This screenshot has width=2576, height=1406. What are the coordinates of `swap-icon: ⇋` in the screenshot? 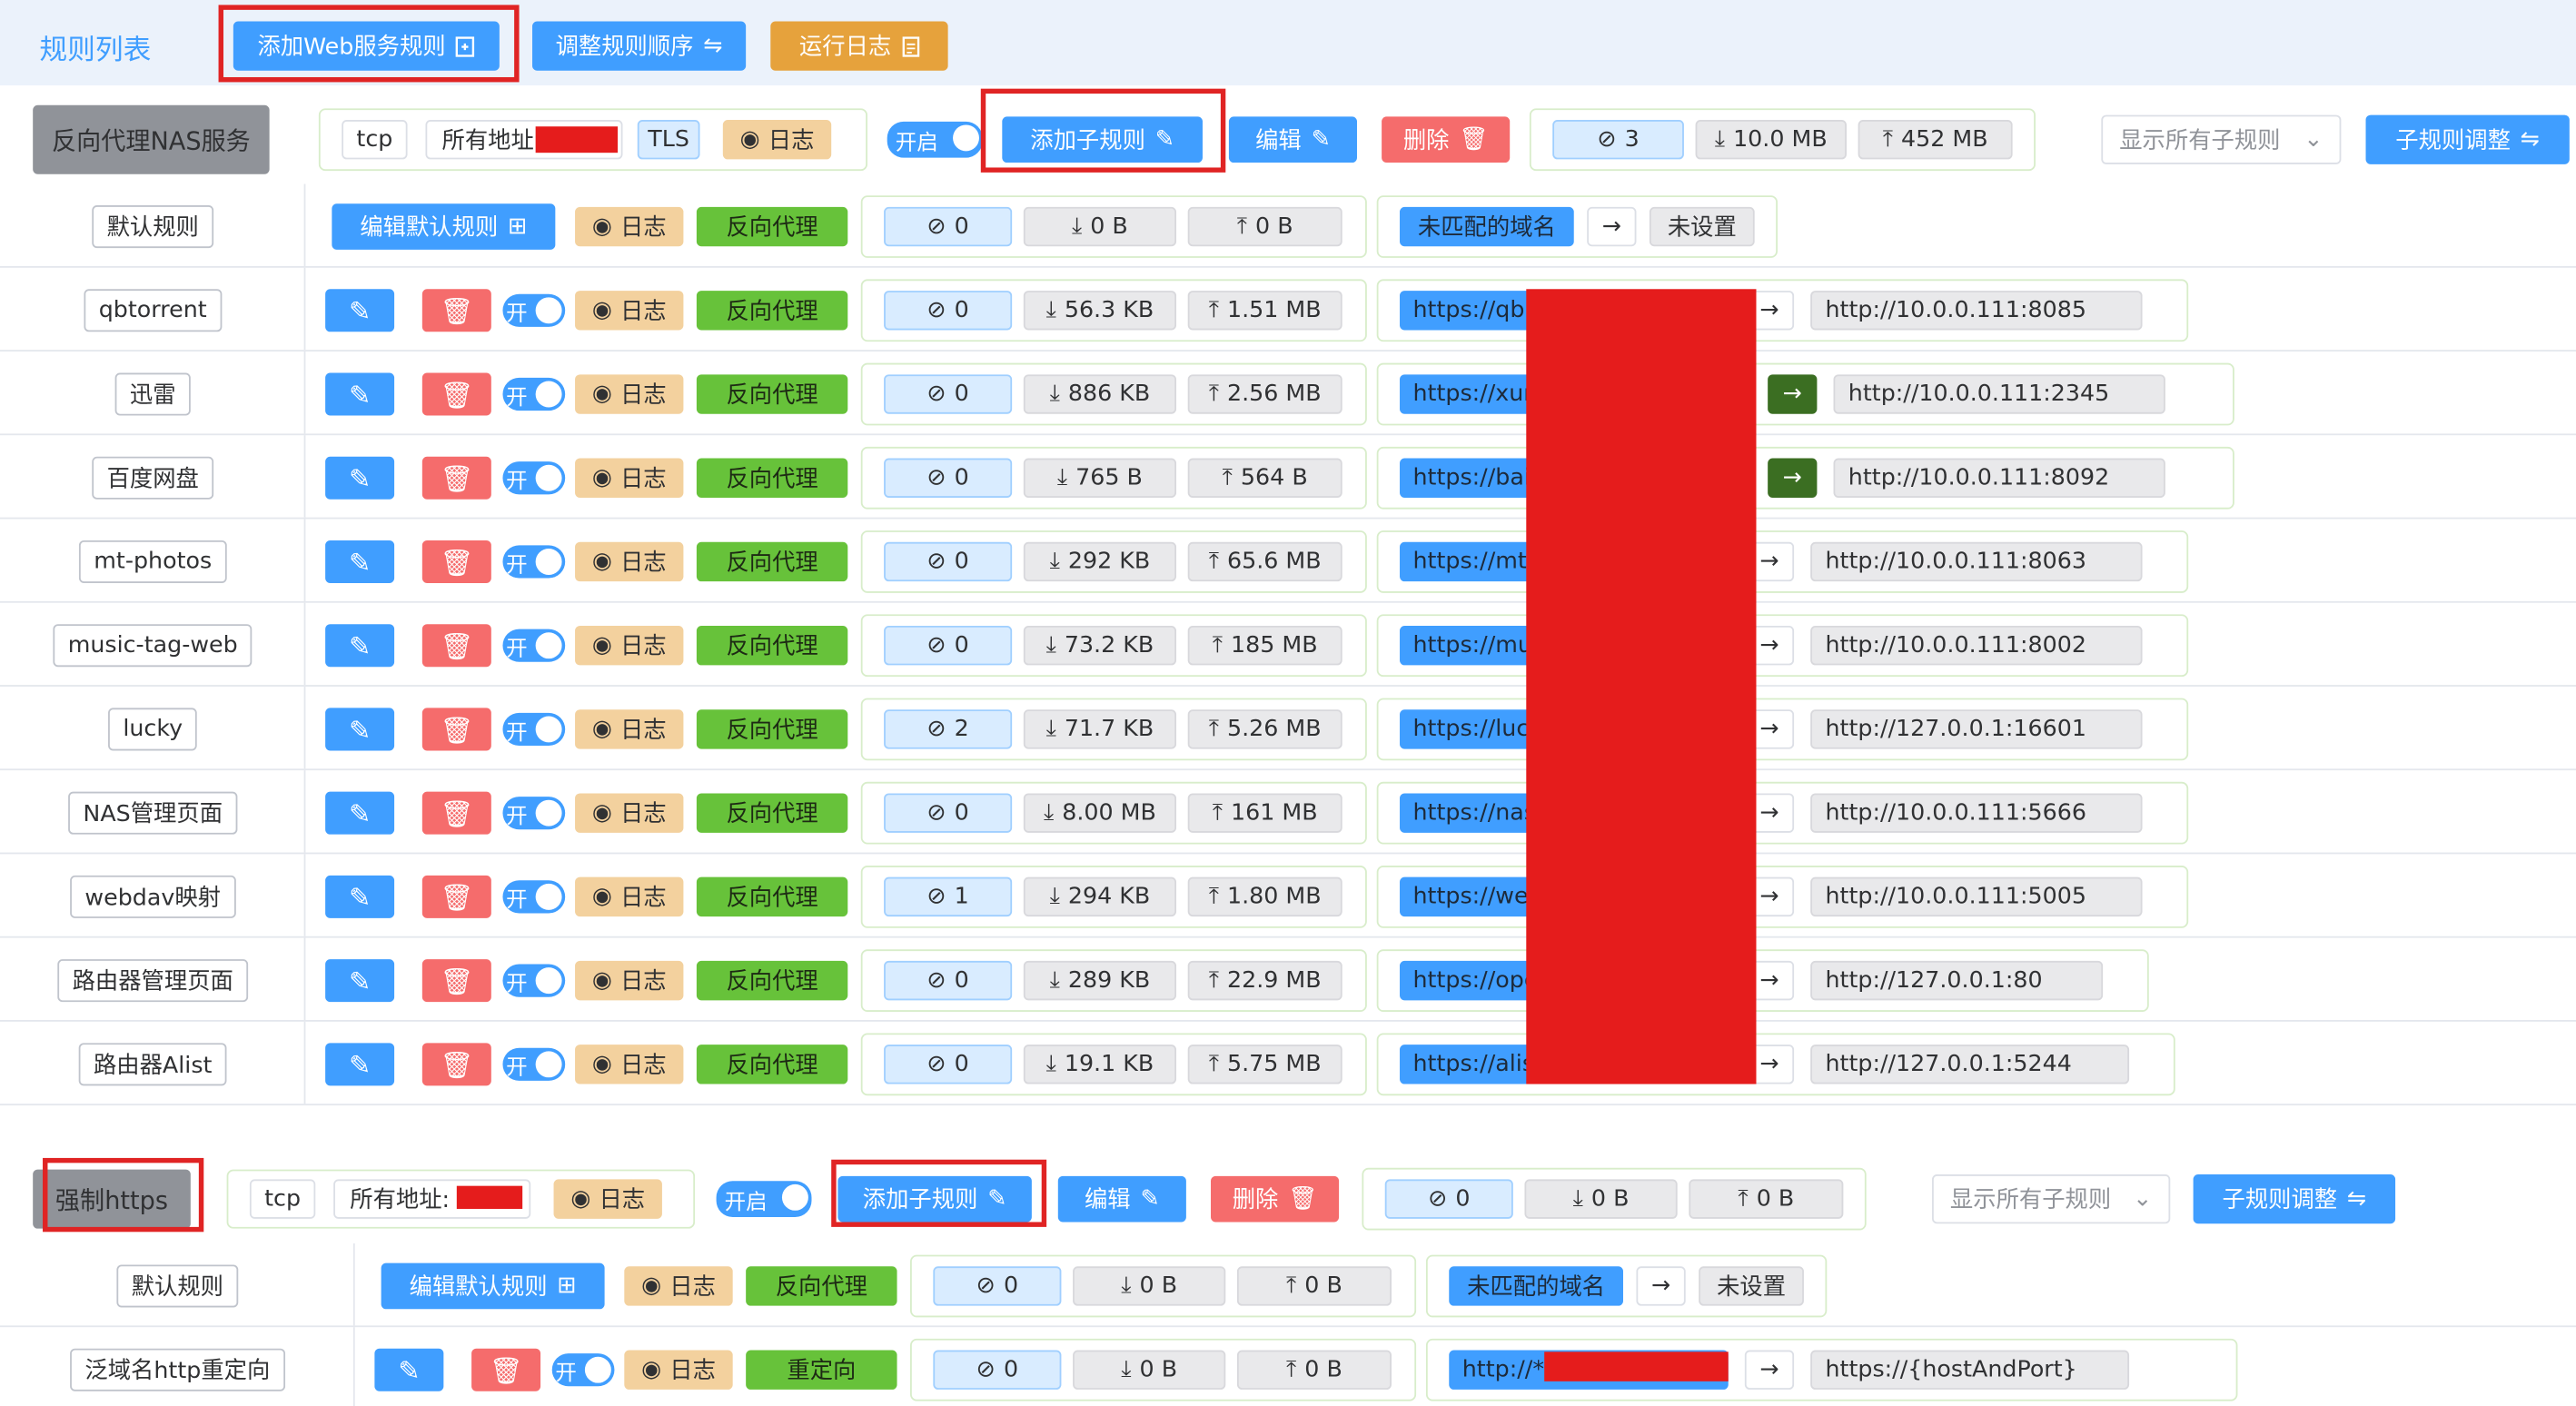 It's located at (2356, 1199).